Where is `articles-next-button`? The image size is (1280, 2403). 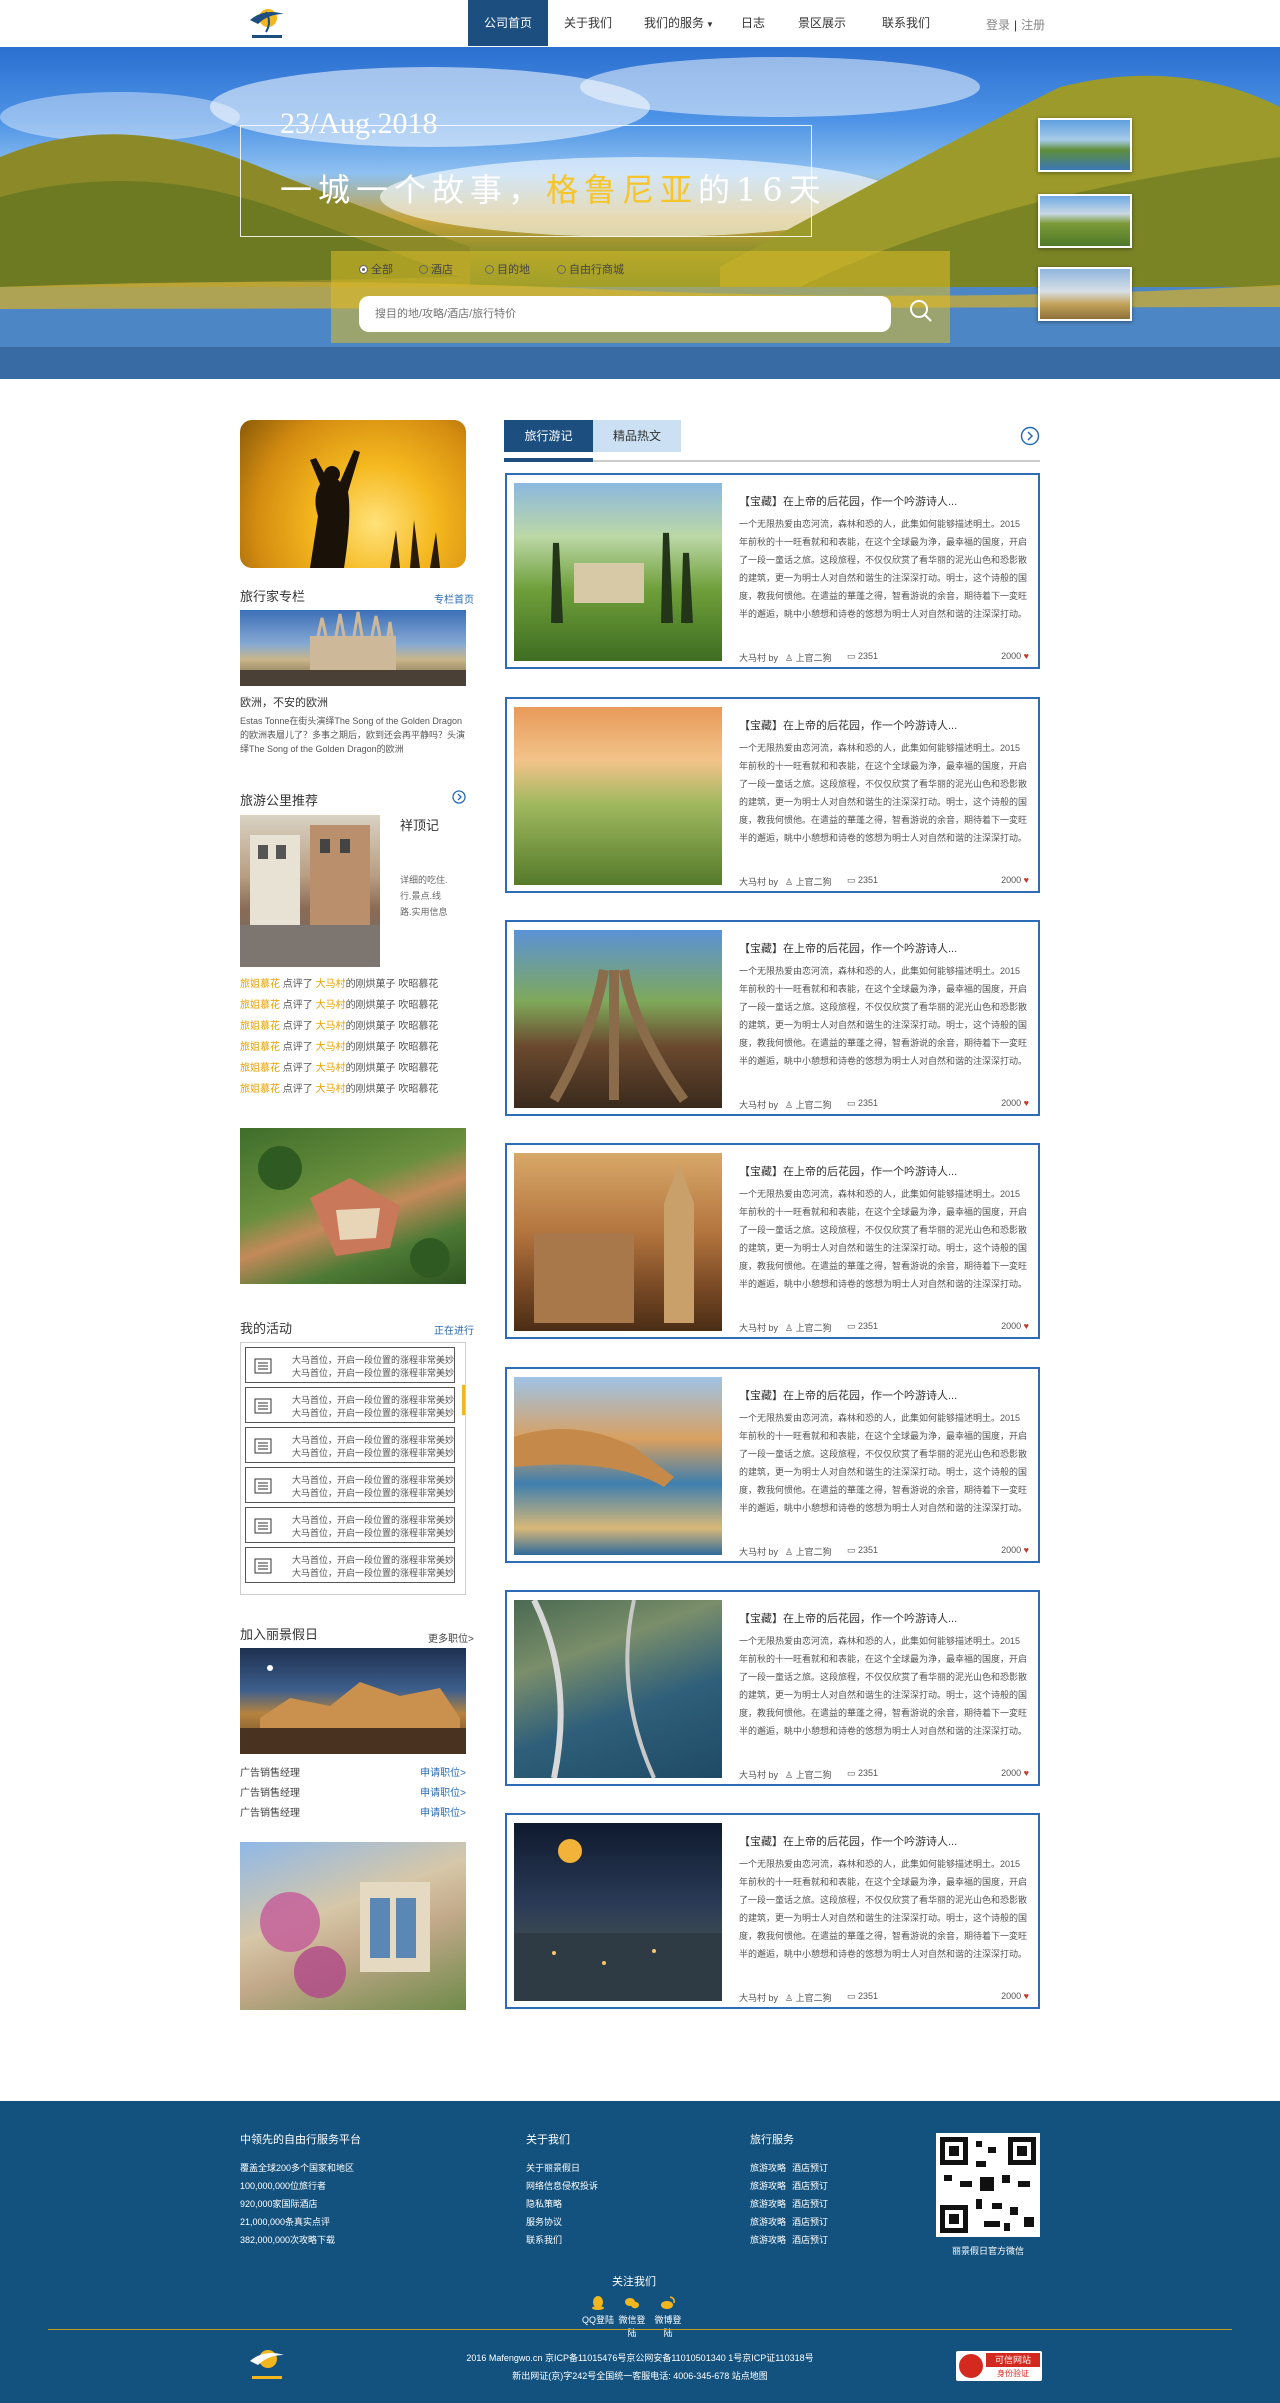 articles-next-button is located at coordinates (1030, 436).